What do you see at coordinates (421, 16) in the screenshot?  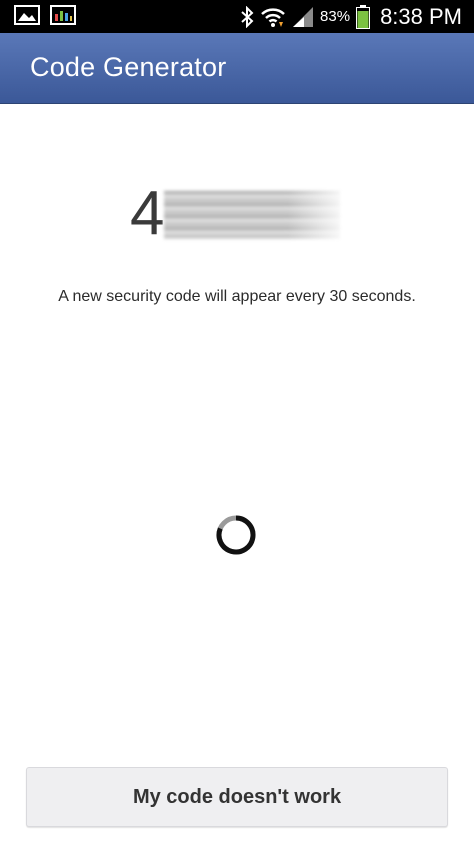 I see `status-clock: 8:38 PM` at bounding box center [421, 16].